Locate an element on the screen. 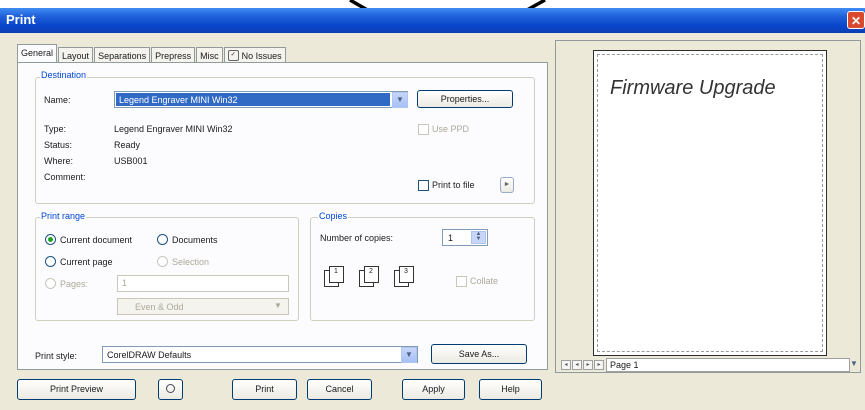  spinner-arrows-icon: ▲ ▼ is located at coordinates (478, 237).